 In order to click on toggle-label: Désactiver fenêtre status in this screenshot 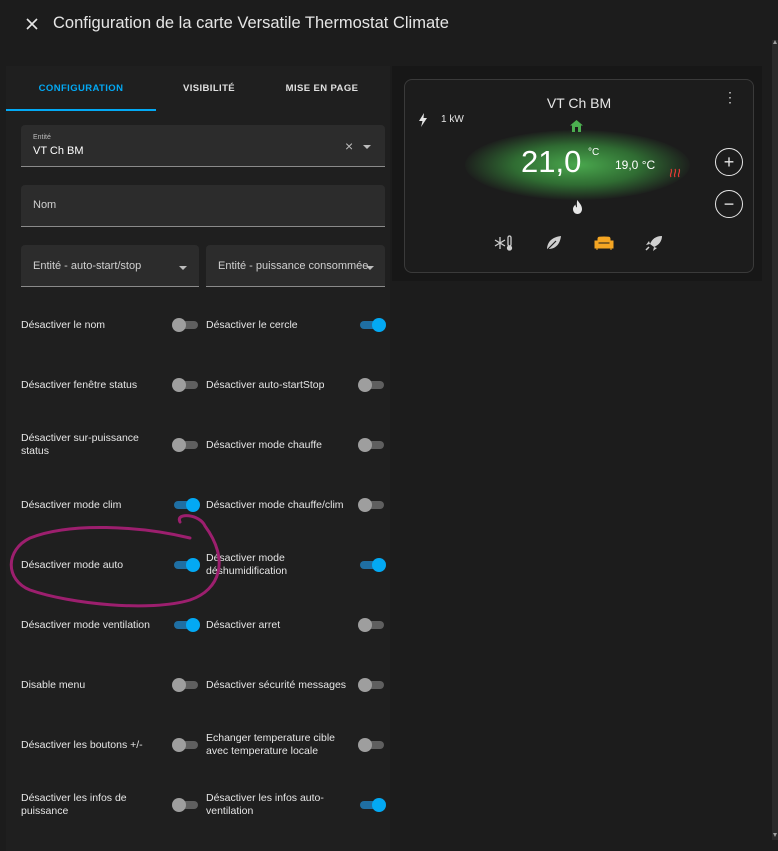, I will do `click(79, 385)`.